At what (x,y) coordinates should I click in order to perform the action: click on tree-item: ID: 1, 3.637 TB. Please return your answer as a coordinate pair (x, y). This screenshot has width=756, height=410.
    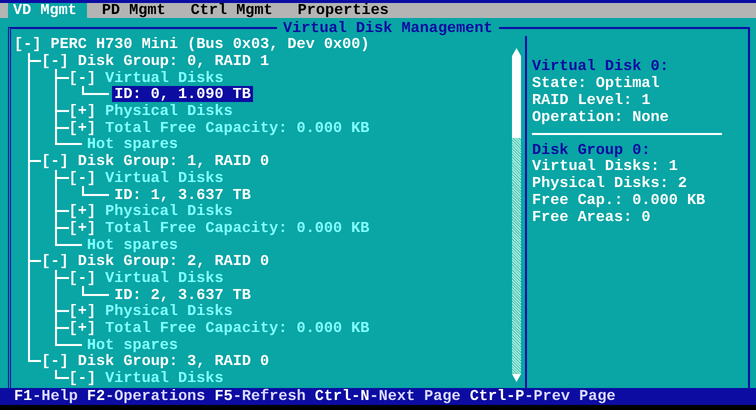
    Looking at the image, I should click on (182, 194).